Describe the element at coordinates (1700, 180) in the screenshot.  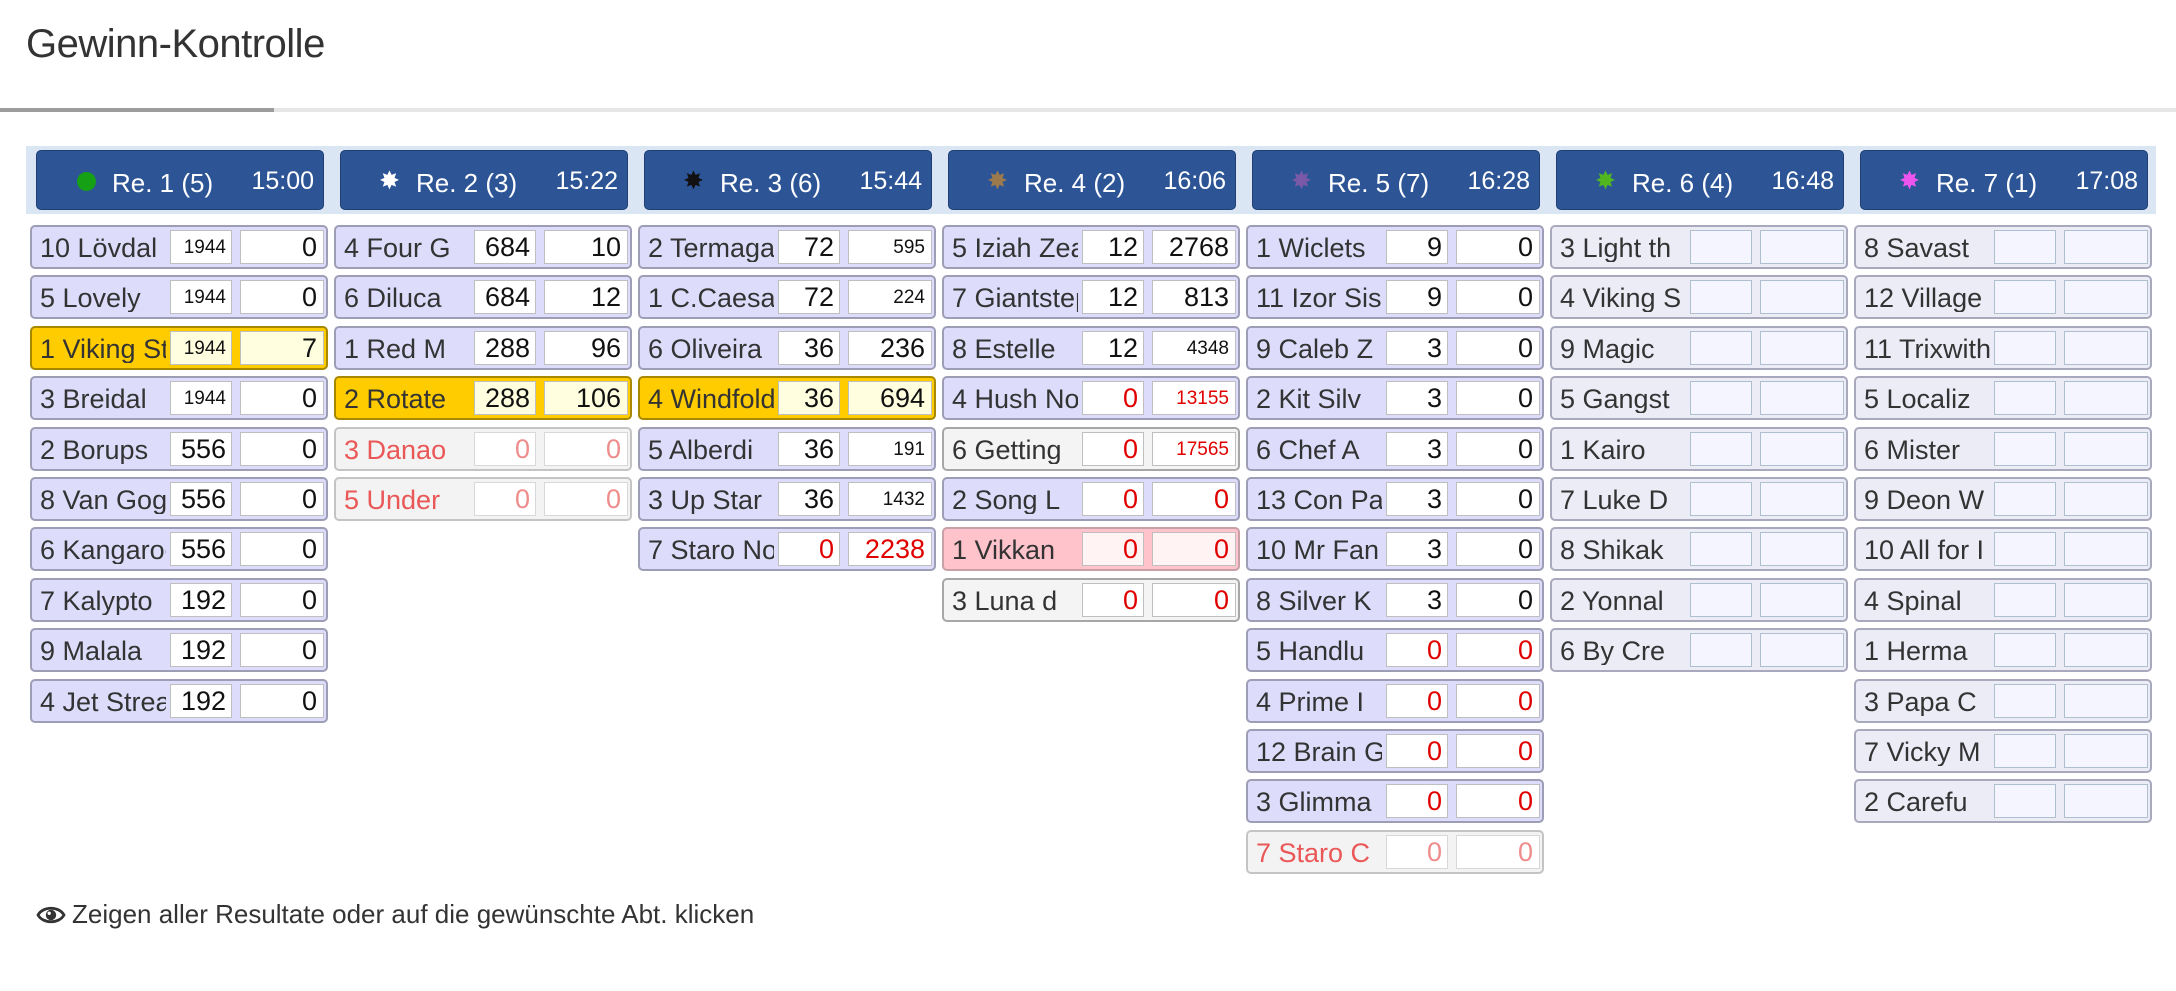
I see `race-header-6: ✸ Re. 6 (4) 16:48` at that location.